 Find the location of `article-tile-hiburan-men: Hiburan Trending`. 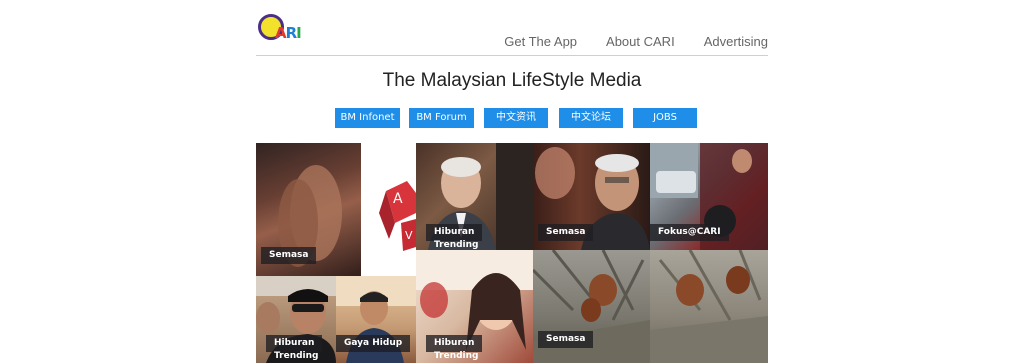

article-tile-hiburan-men: Hiburan Trending is located at coordinates (296, 319).